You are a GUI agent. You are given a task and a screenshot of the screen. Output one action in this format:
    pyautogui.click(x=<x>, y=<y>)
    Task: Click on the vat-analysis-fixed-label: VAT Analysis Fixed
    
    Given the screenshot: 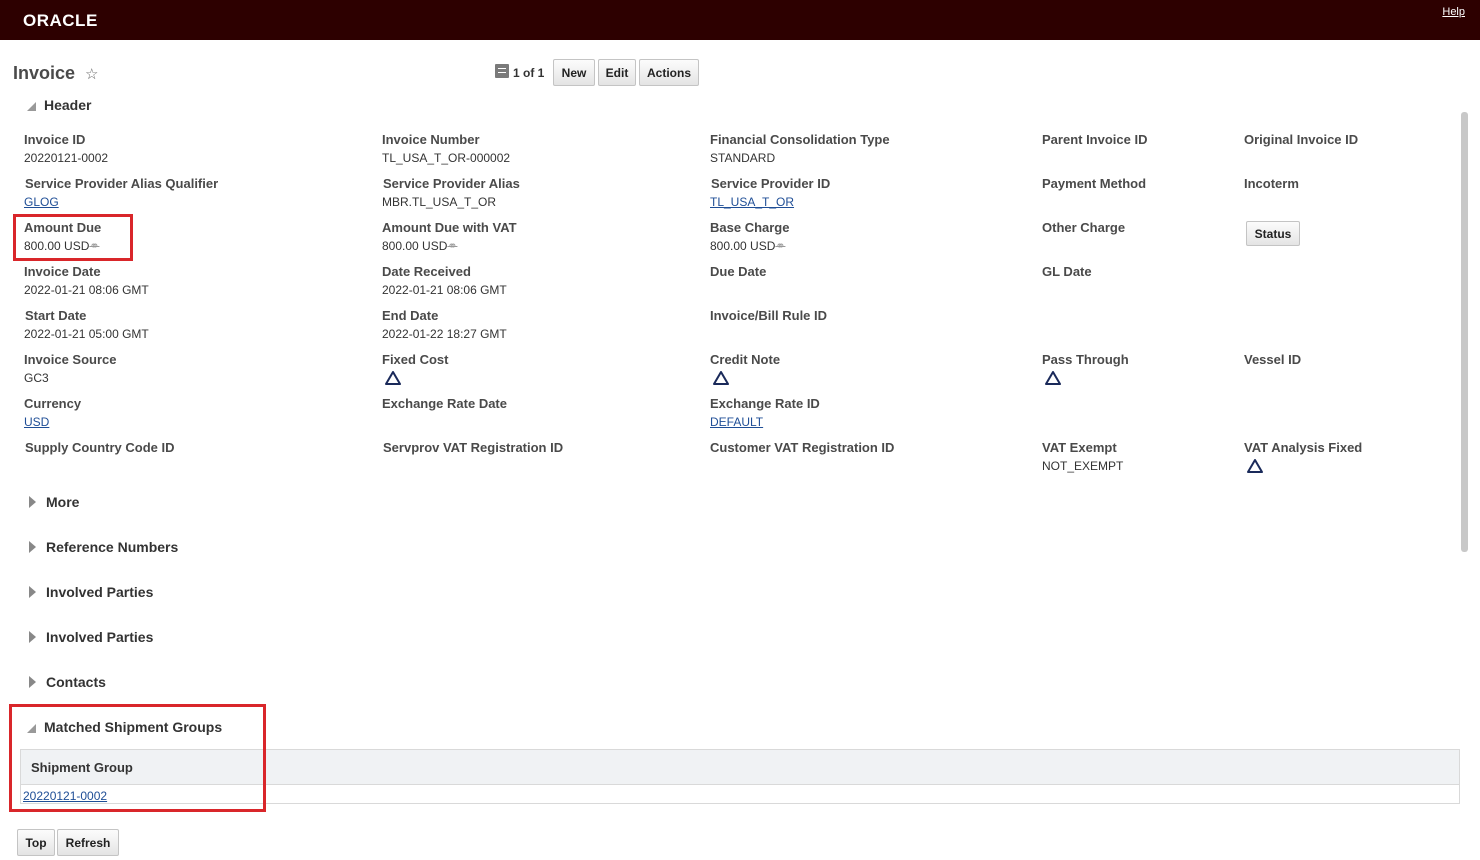 What is the action you would take?
    pyautogui.click(x=1303, y=447)
    